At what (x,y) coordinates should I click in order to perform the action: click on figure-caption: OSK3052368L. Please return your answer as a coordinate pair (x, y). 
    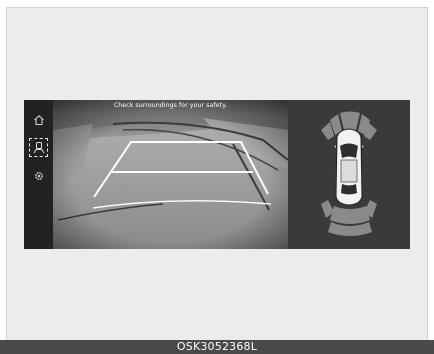
    Looking at the image, I should click on (217, 347).